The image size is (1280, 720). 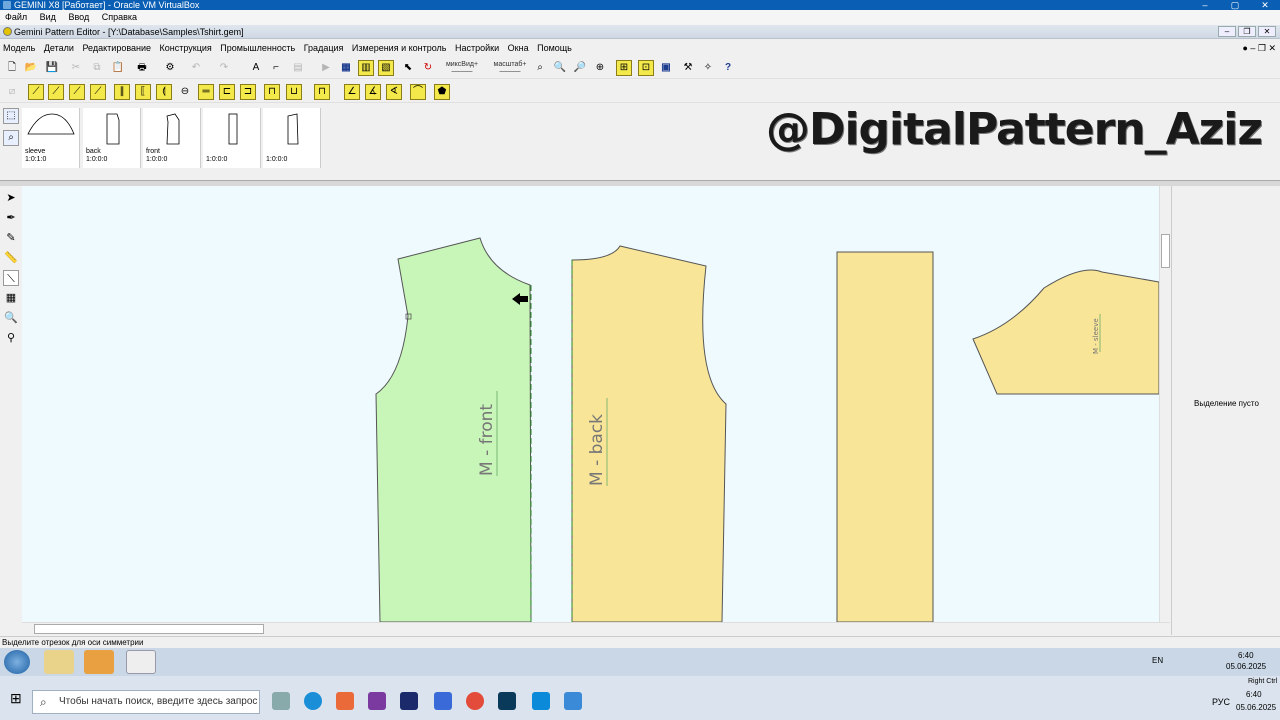 I want to click on refresh-icon: ↻, so click(x=428, y=68).